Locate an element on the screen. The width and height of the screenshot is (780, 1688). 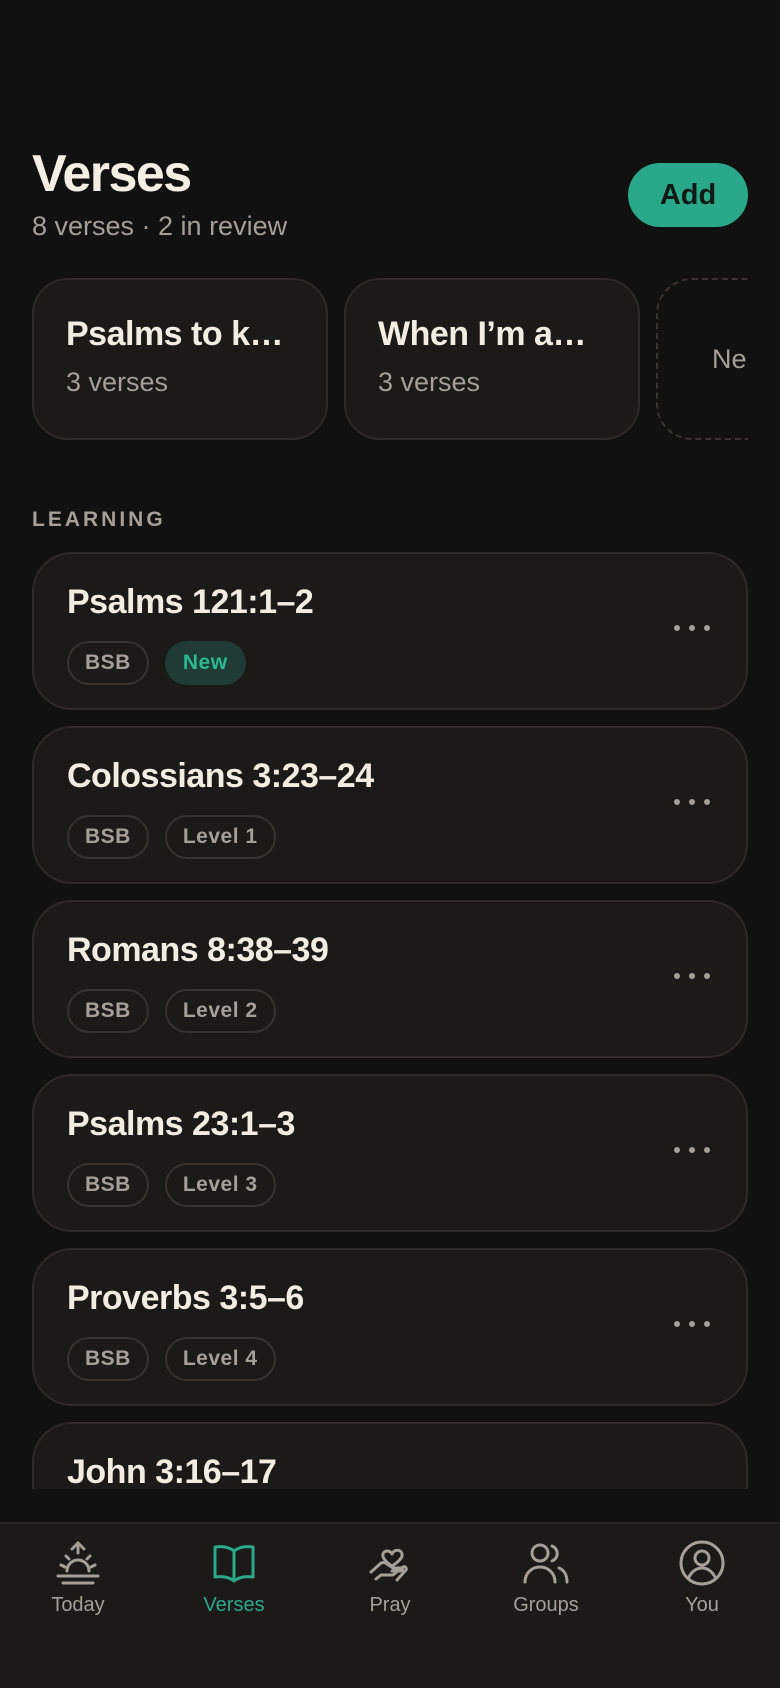
status-badge: Level 3 is located at coordinates (220, 1185).